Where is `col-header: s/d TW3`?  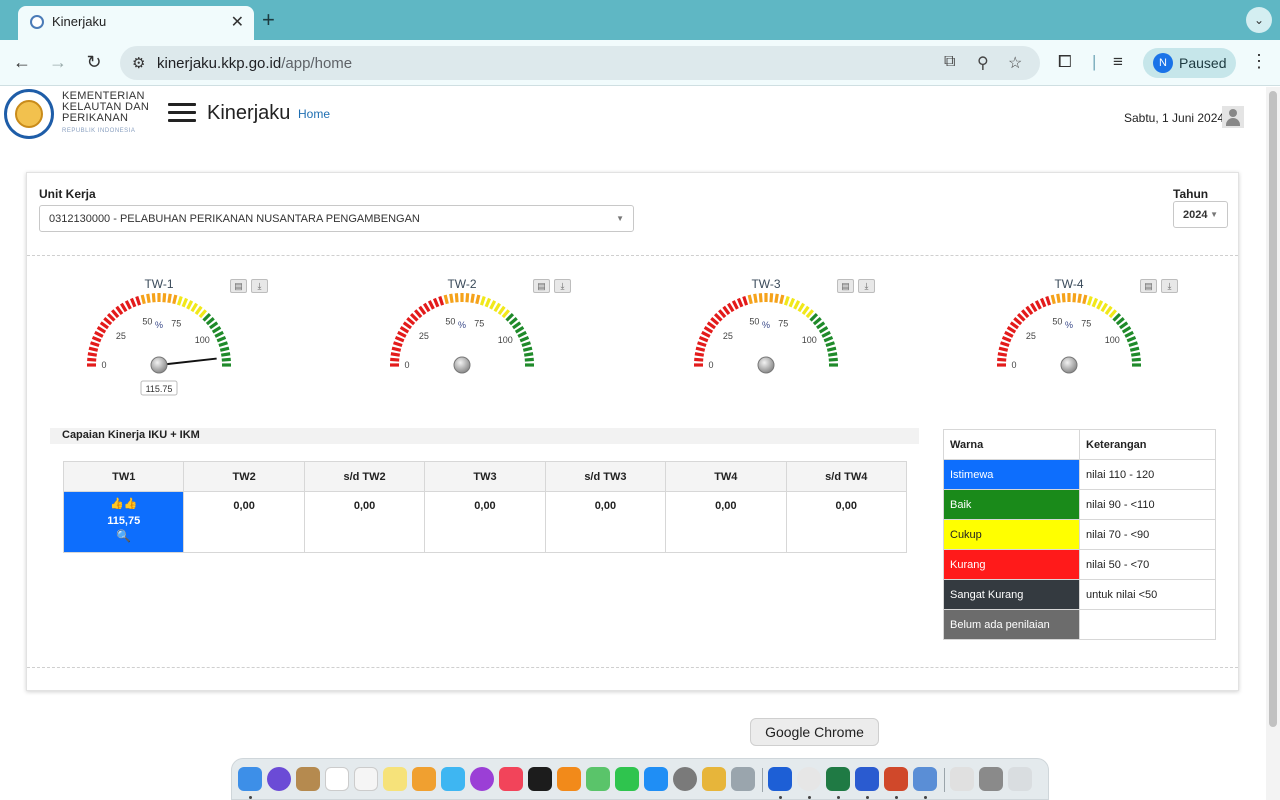
col-header: s/d TW3 is located at coordinates (605, 476).